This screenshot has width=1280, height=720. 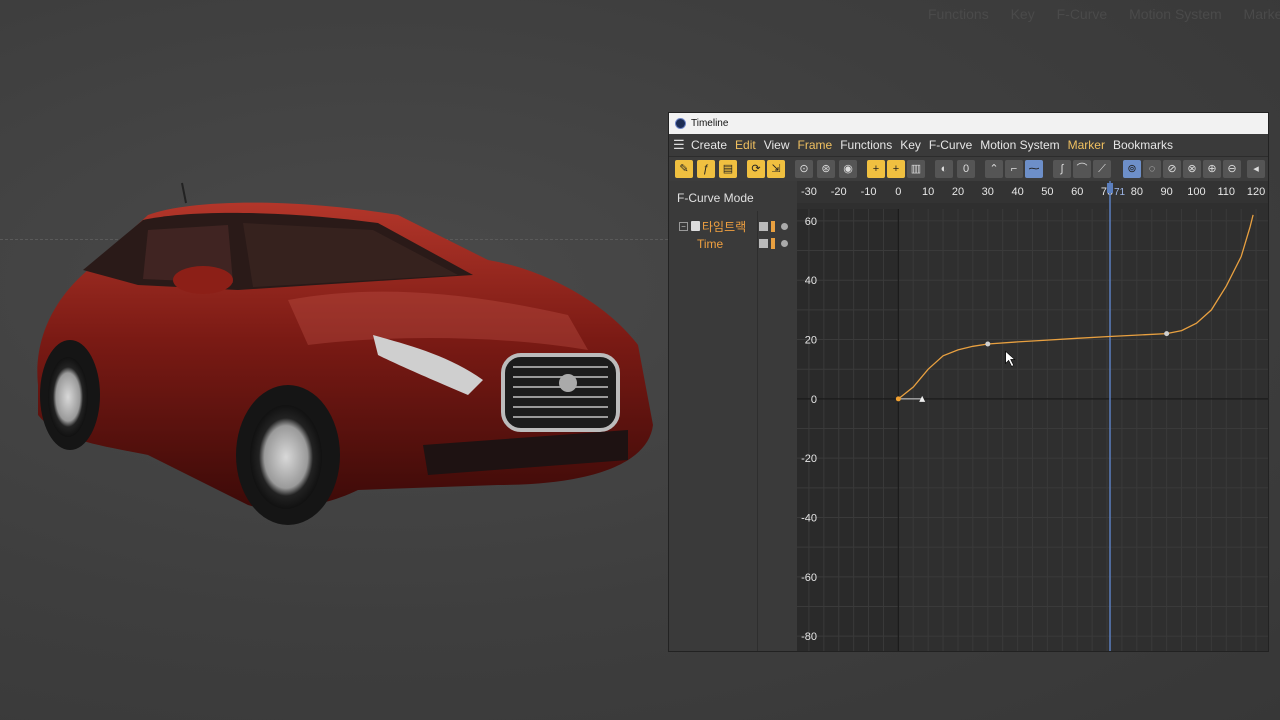 What do you see at coordinates (1047, 192) in the screenshot?
I see `x-tick-label: 50` at bounding box center [1047, 192].